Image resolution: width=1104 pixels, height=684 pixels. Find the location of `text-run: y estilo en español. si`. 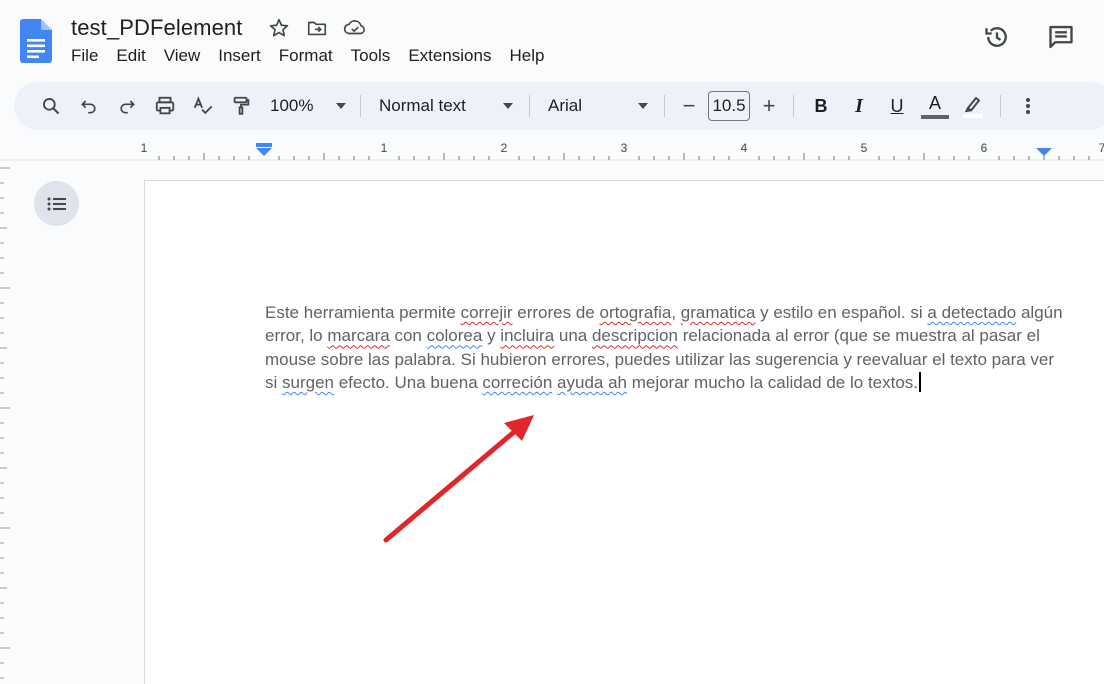

text-run: y estilo en español. si is located at coordinates (841, 312).